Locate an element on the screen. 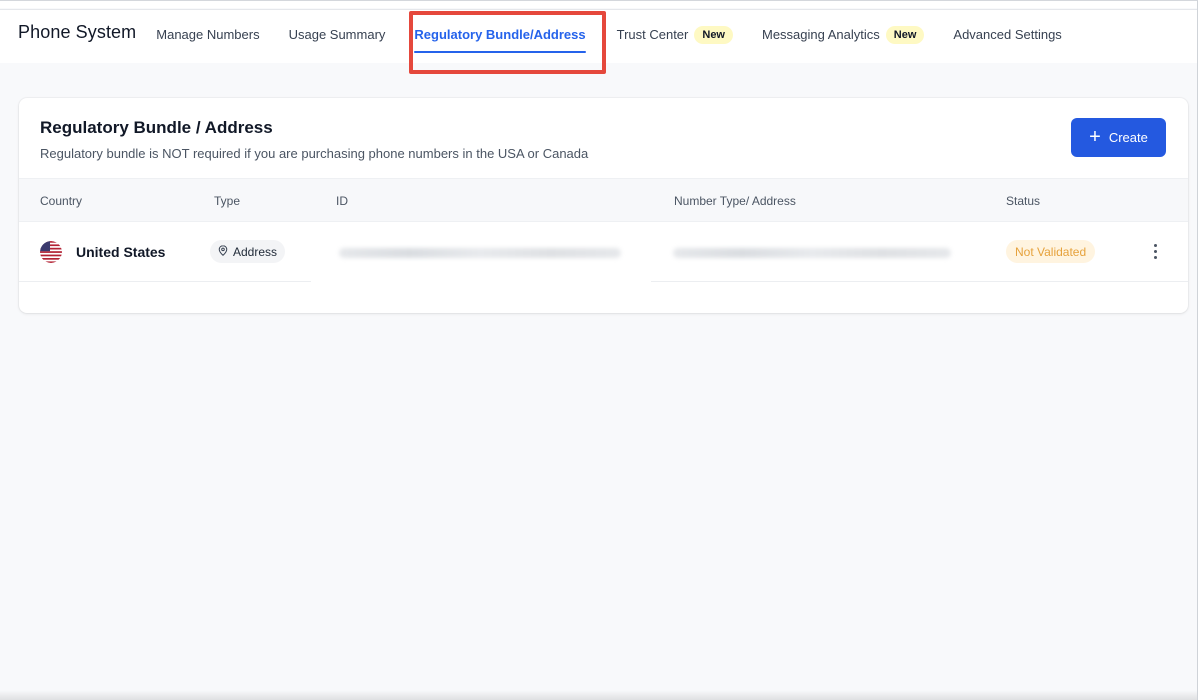  tab-advanced-settings: Advanced Settings is located at coordinates (1007, 34).